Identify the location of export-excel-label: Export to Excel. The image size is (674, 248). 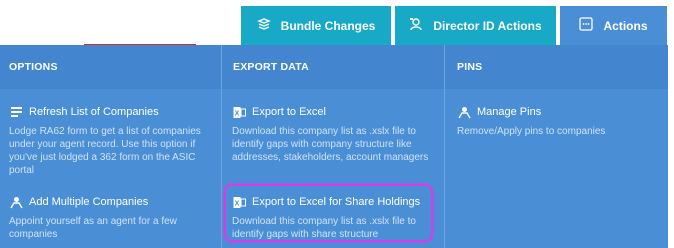
(289, 112).